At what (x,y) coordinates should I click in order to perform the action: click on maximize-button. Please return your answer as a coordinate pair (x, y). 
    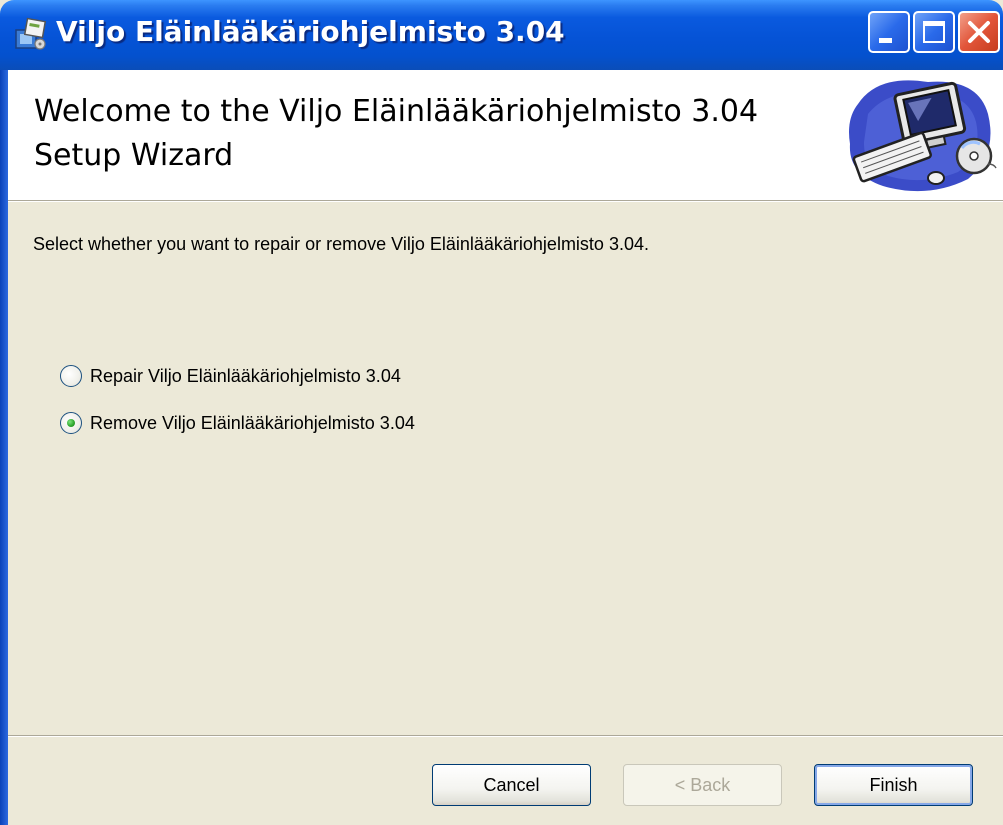
    Looking at the image, I should click on (934, 32).